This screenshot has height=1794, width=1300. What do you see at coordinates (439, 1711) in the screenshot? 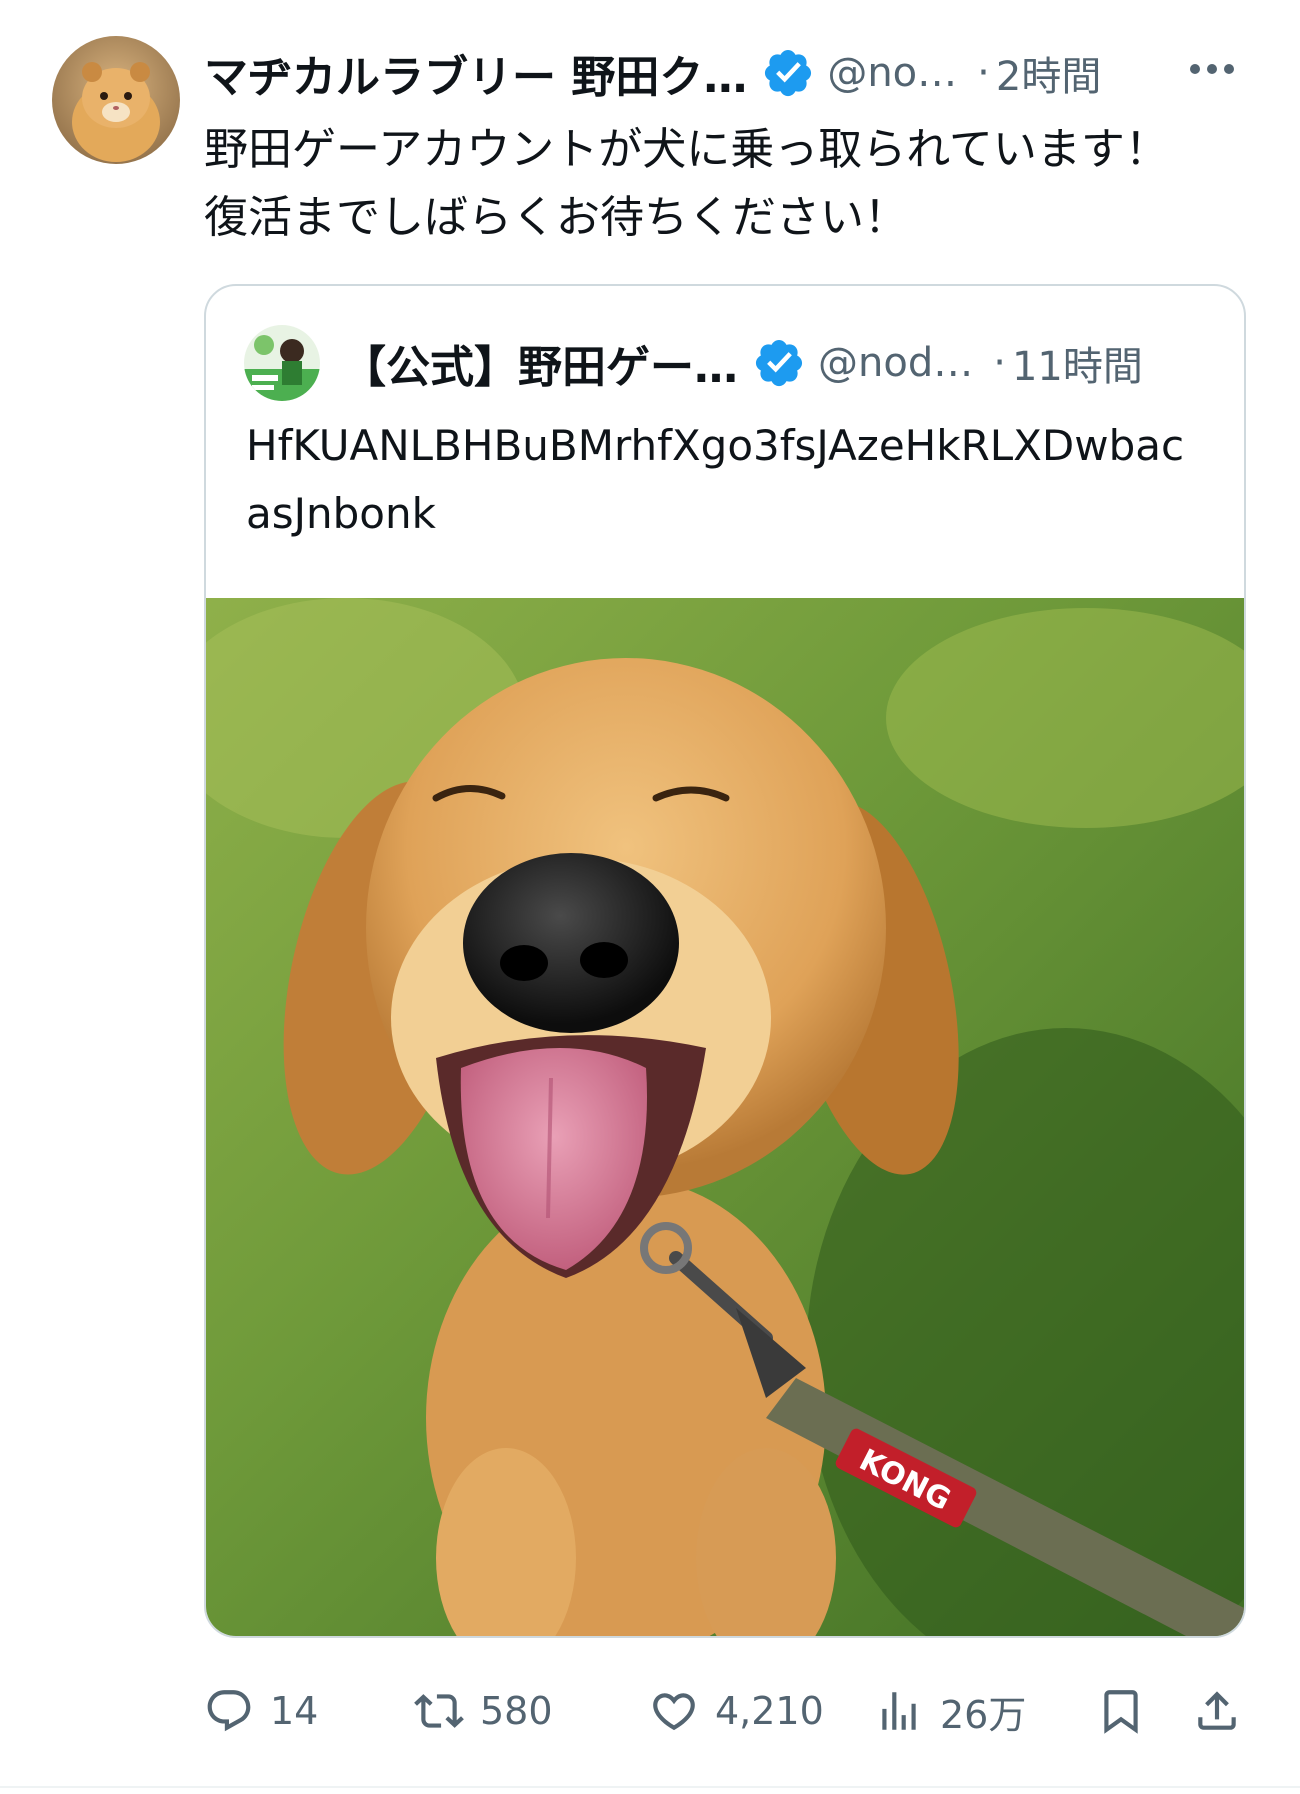
I see `retweet-icon` at bounding box center [439, 1711].